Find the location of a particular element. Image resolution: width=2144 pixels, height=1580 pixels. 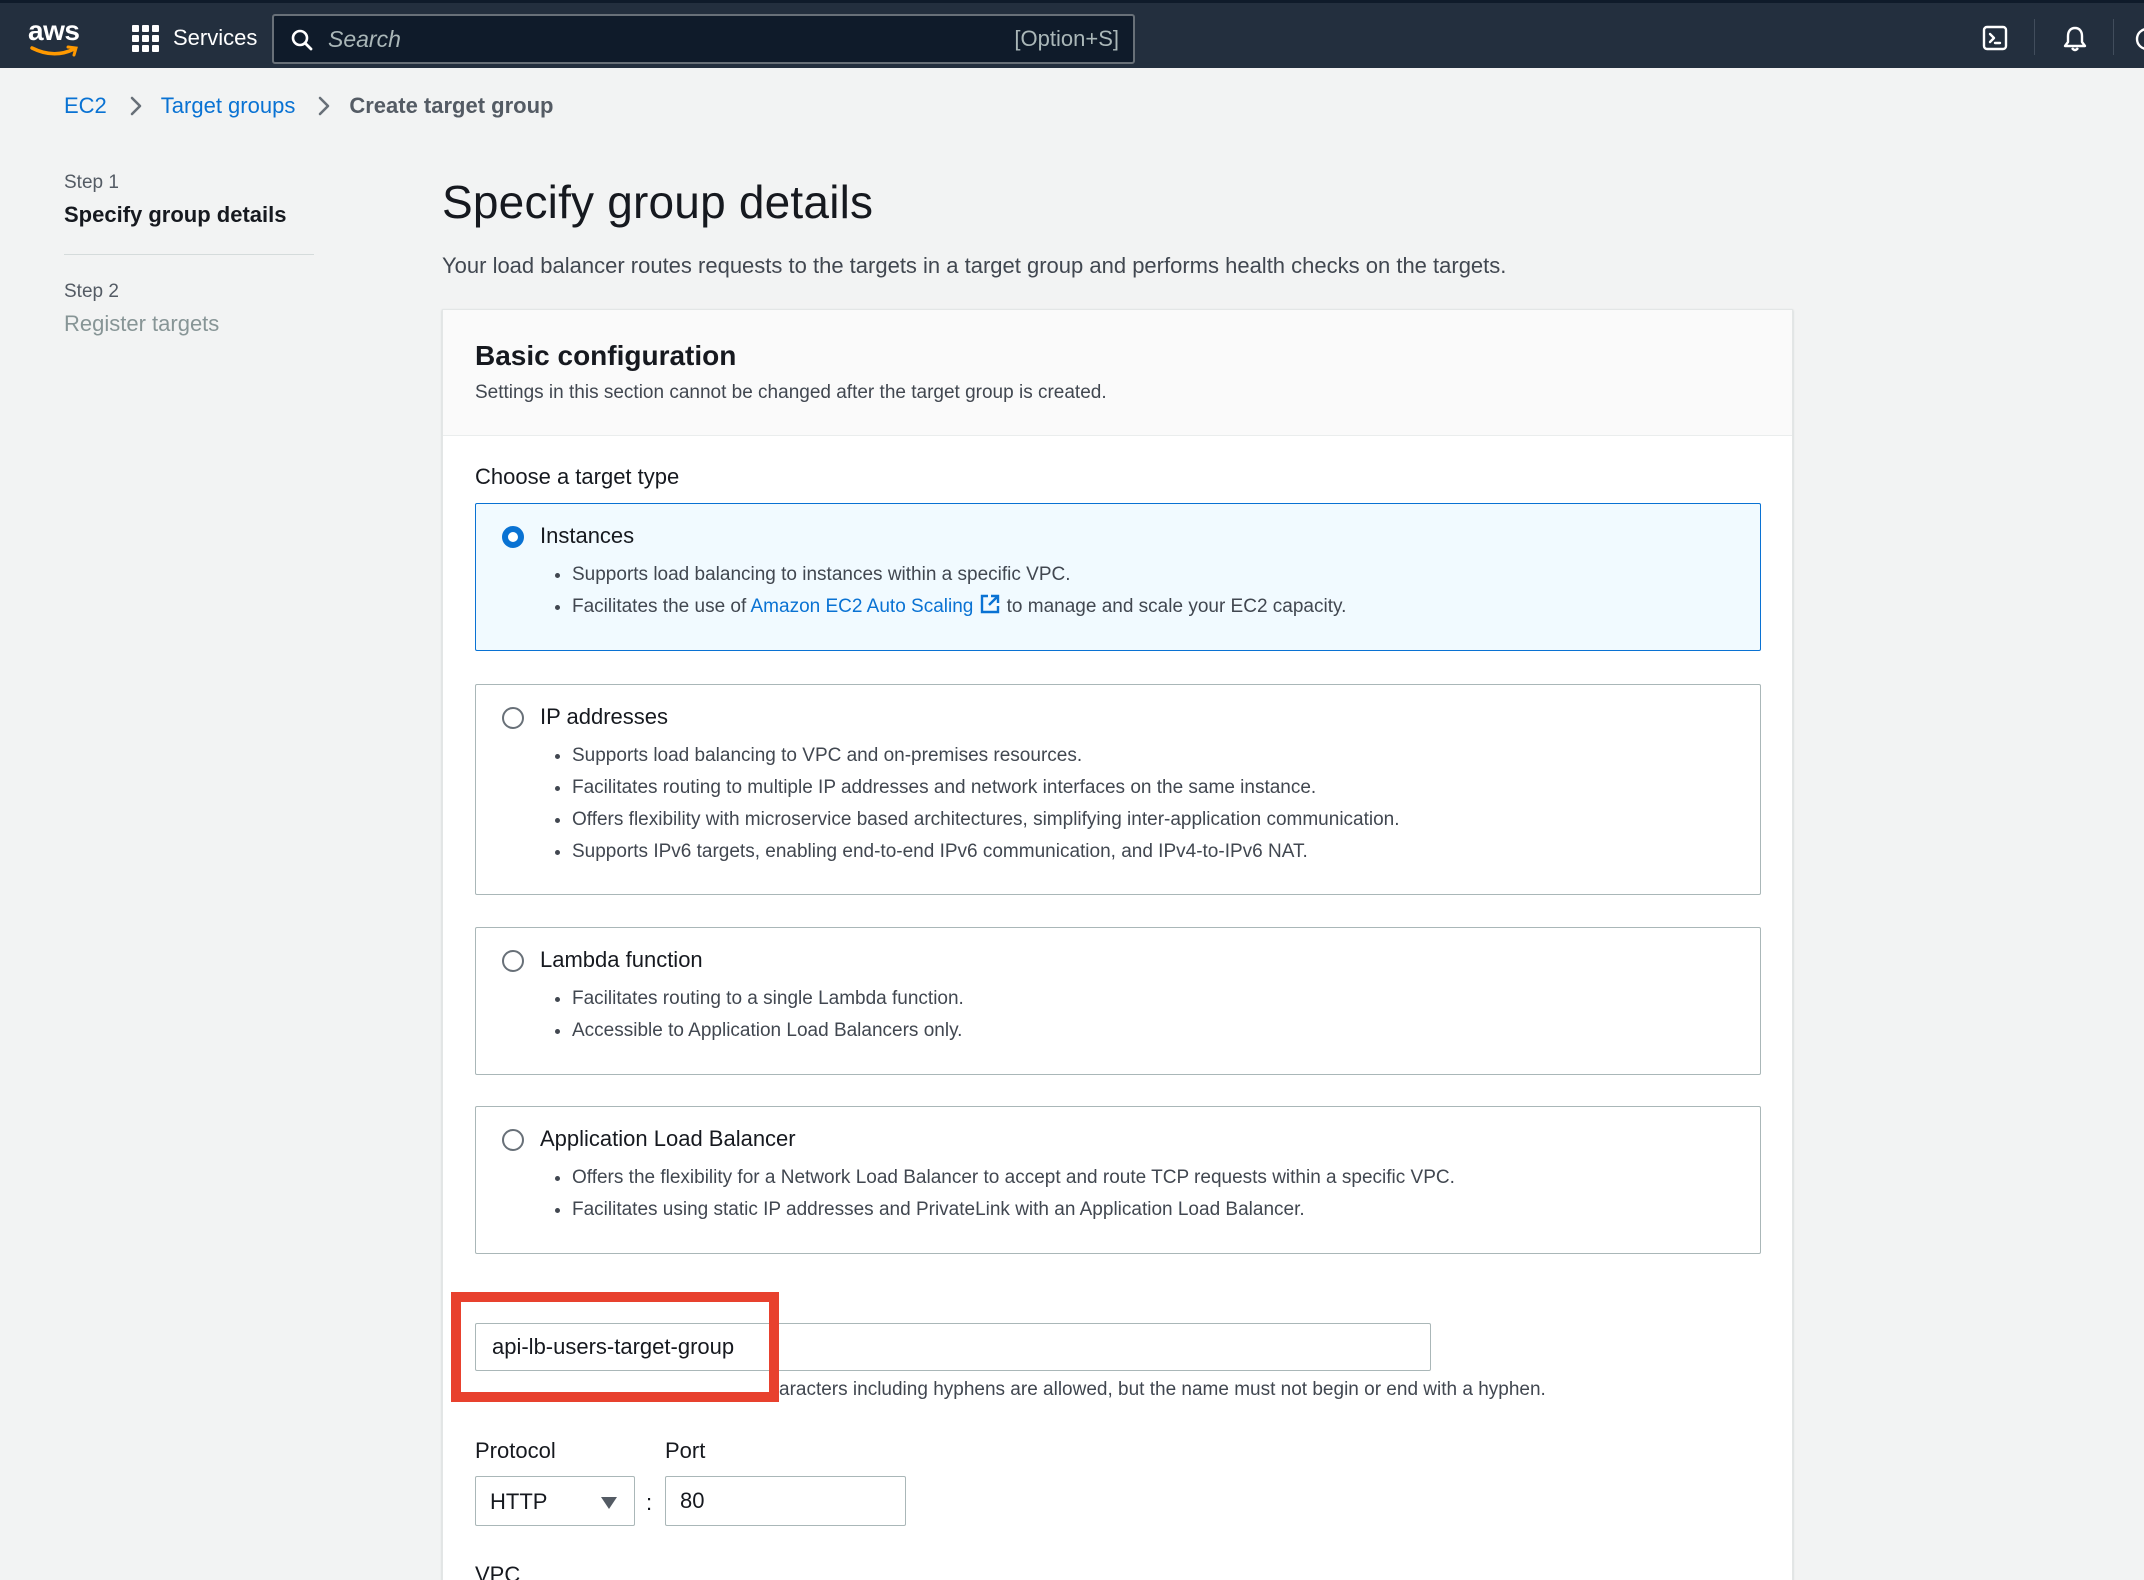

port-input is located at coordinates (785, 1501).